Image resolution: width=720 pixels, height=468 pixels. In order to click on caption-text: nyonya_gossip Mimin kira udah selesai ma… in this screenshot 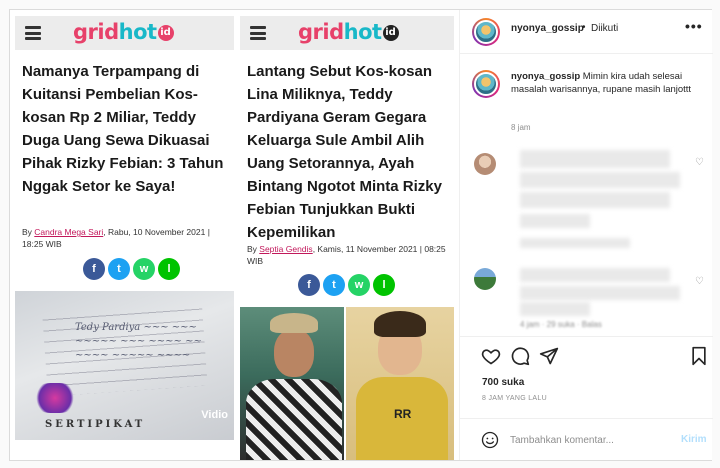, I will do `click(601, 83)`.